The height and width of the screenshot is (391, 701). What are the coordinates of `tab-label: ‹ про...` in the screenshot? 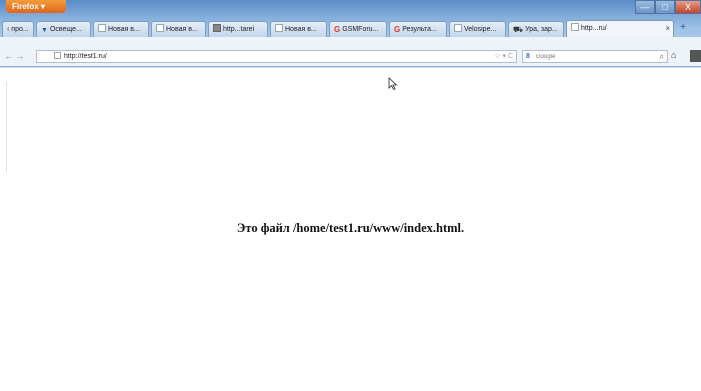 It's located at (18, 29).